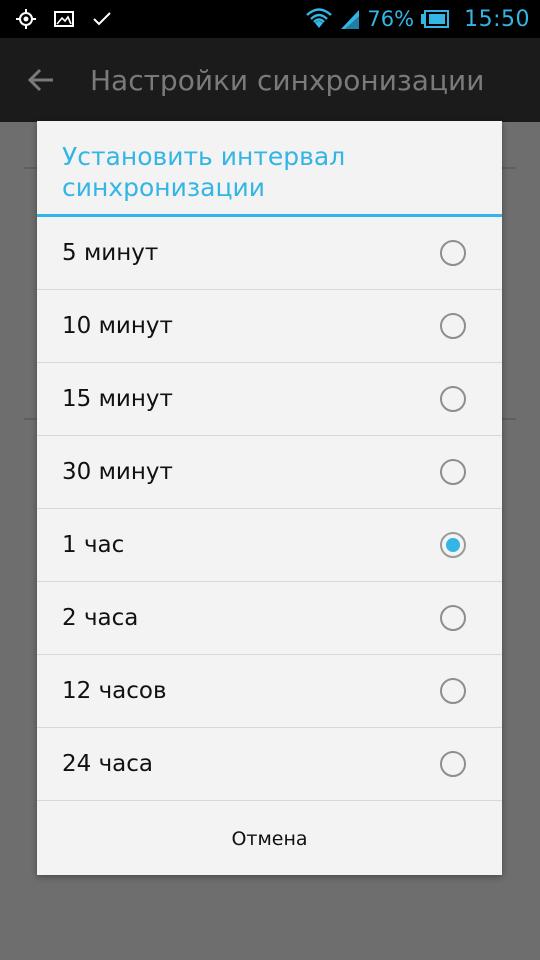  I want to click on option-label: 15 минут, so click(117, 399).